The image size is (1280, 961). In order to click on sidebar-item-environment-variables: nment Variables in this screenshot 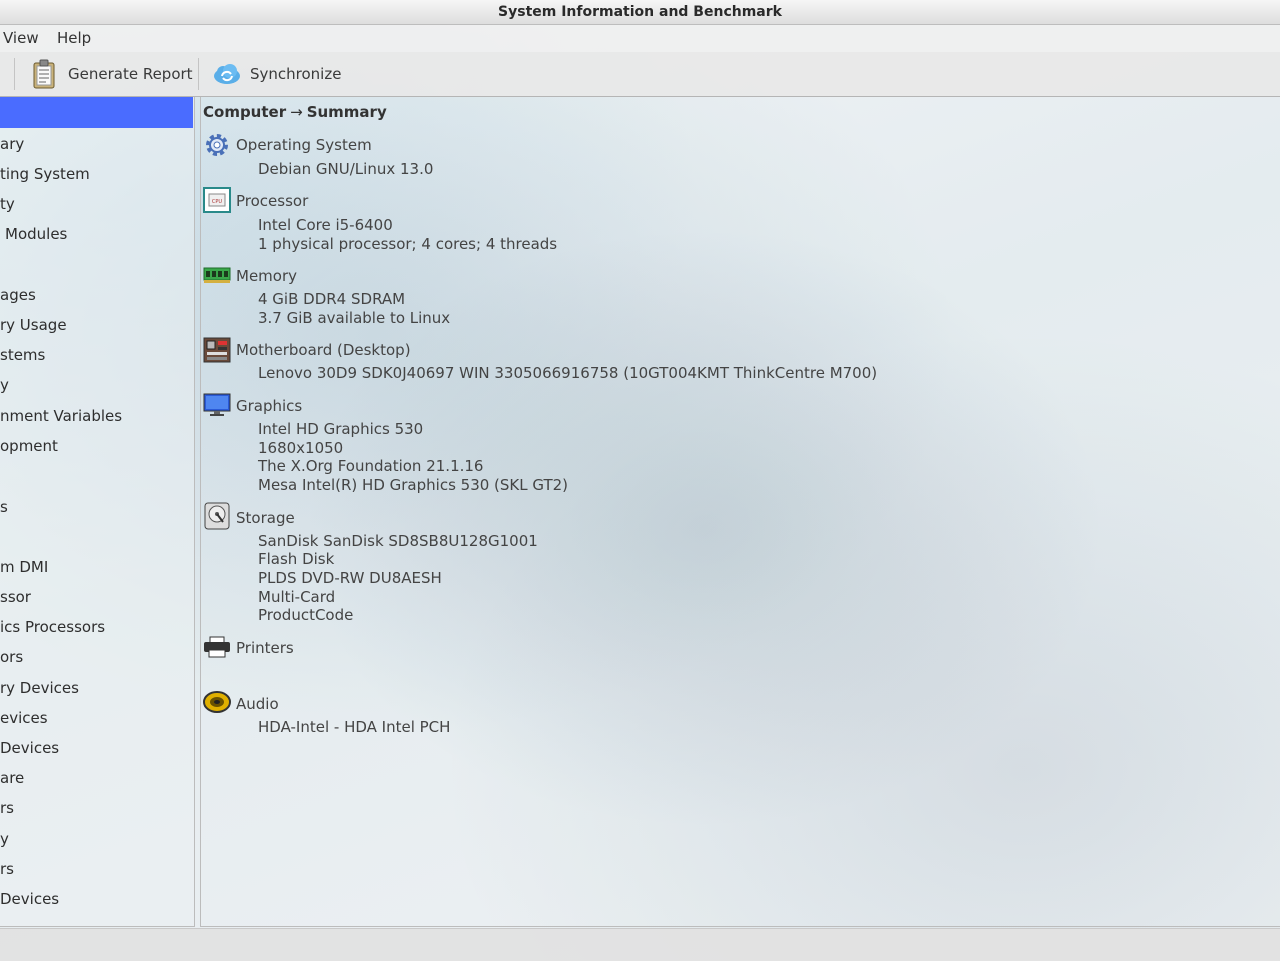, I will do `click(61, 416)`.